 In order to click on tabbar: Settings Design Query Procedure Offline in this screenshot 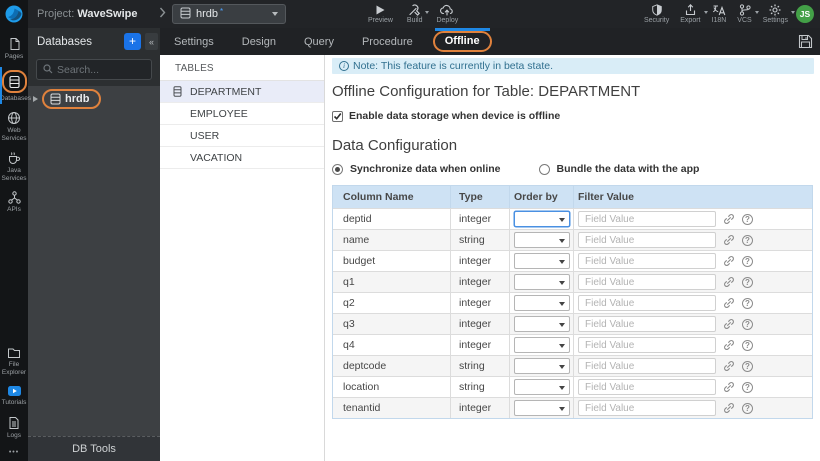, I will do `click(490, 41)`.